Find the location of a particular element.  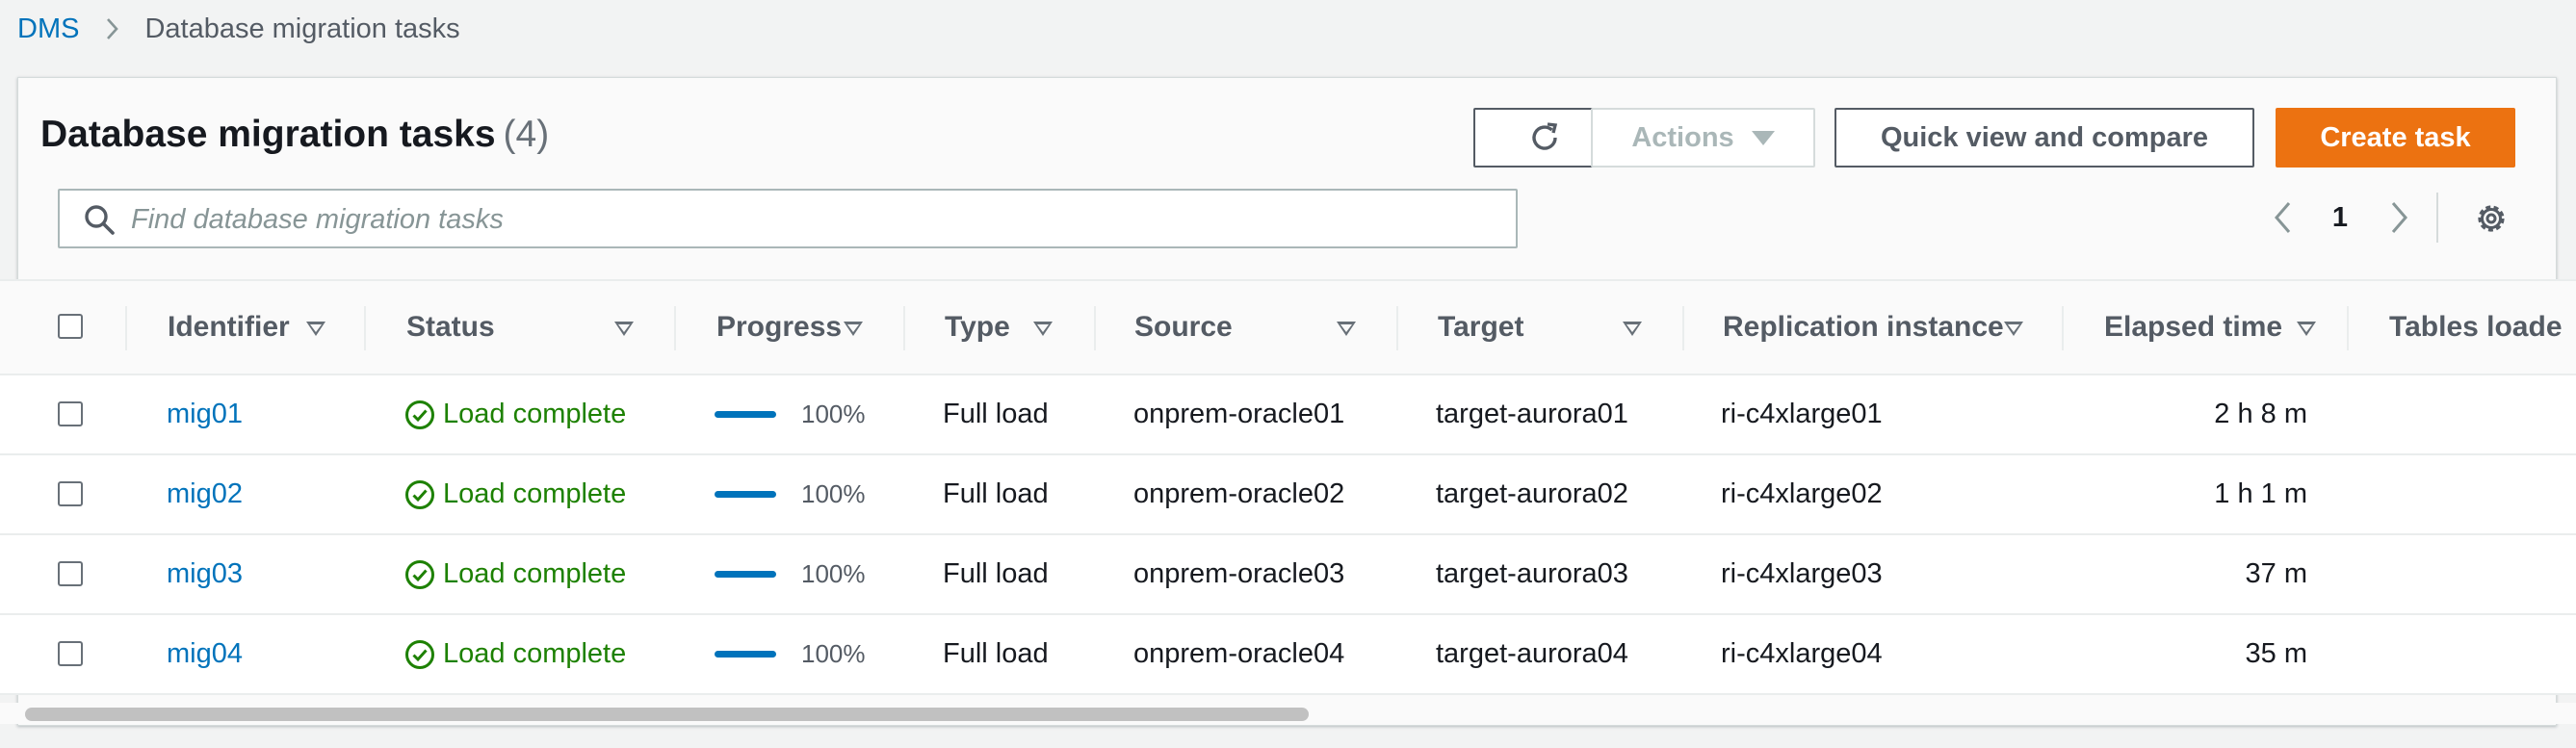

column-header-target: Target is located at coordinates (1548, 327).